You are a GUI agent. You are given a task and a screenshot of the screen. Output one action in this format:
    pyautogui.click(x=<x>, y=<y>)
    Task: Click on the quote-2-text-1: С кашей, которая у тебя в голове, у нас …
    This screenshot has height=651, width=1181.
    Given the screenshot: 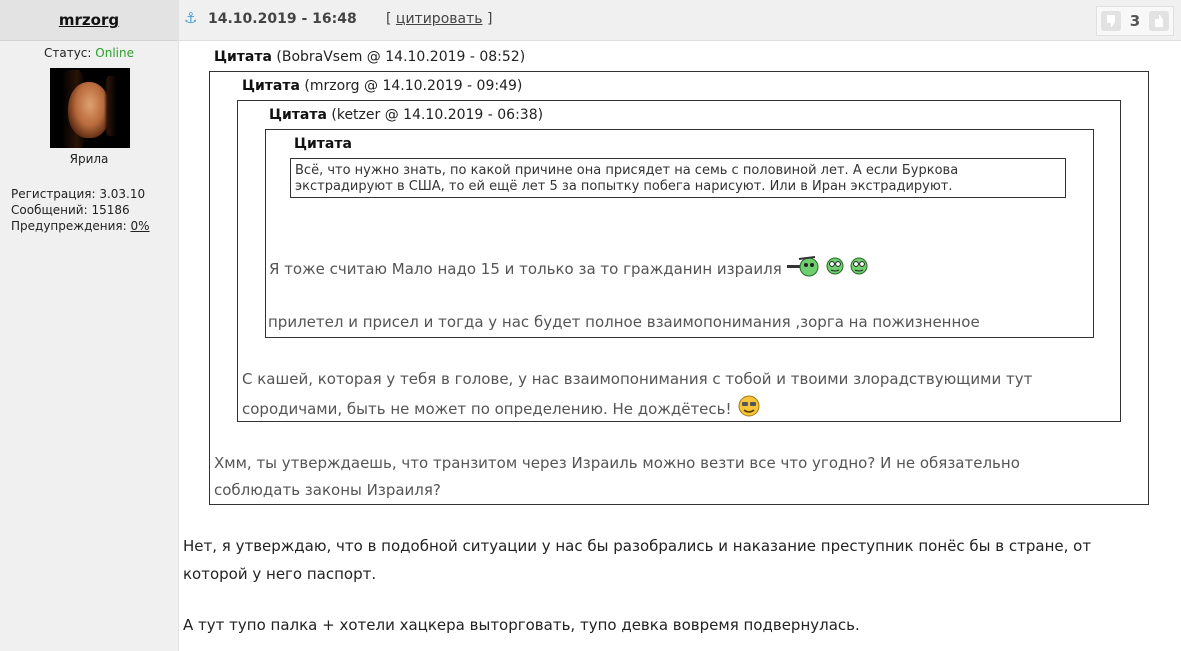 What is the action you would take?
    pyautogui.click(x=637, y=379)
    